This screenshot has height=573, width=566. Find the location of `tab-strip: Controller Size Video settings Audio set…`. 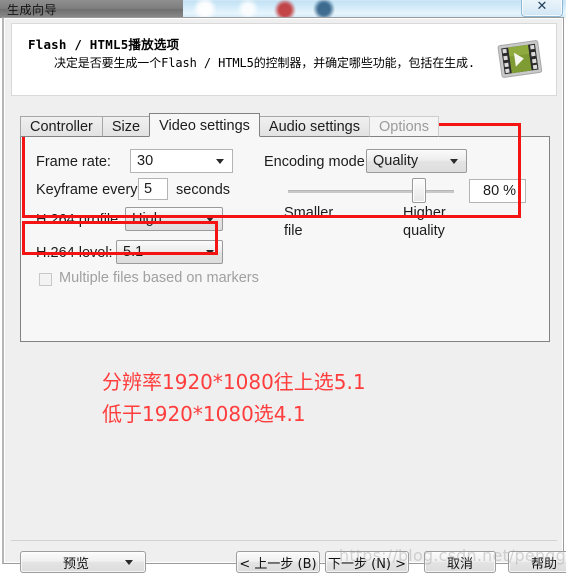

tab-strip: Controller Size Video settings Audio set… is located at coordinates (229, 125).